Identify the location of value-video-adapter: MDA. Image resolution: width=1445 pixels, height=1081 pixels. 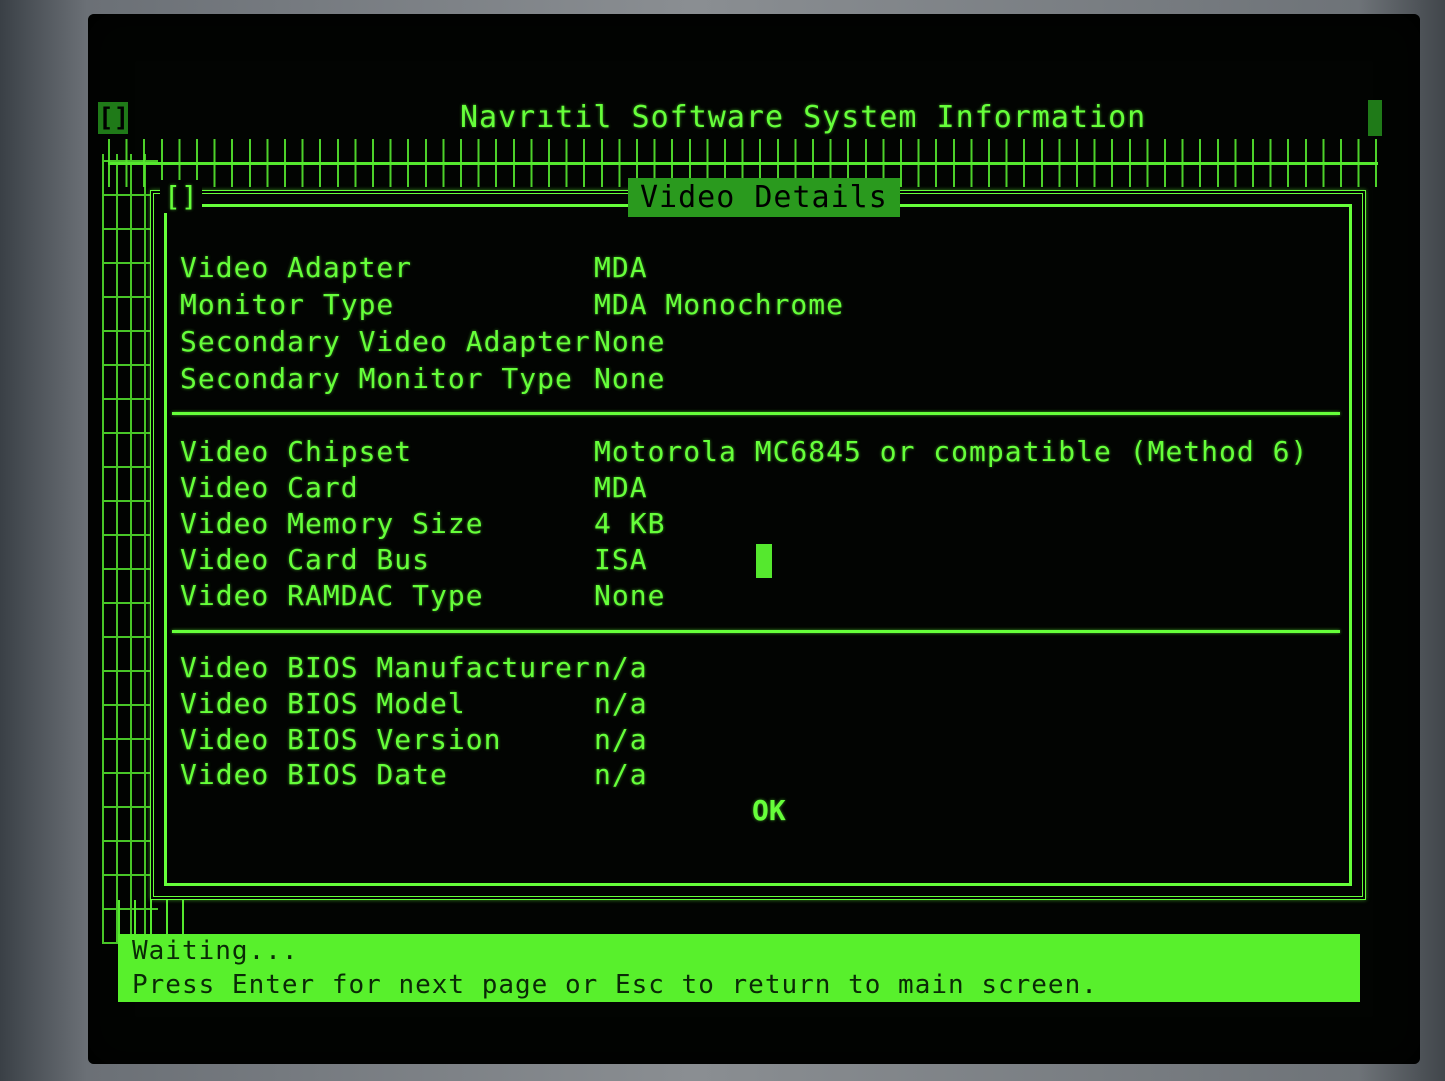
(621, 267).